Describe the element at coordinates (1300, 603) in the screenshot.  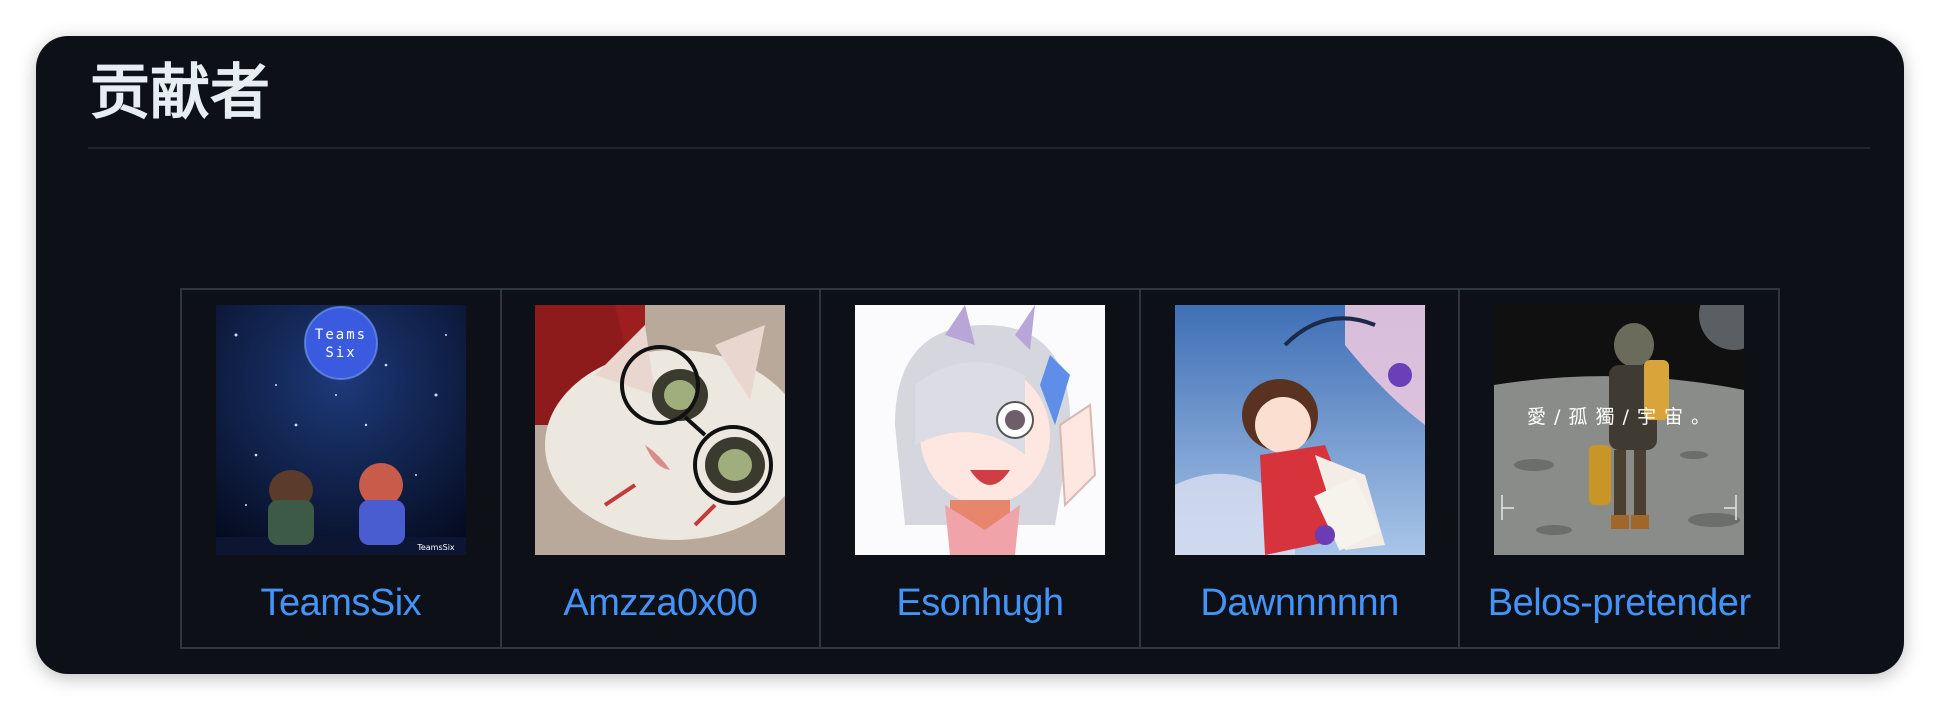
I see `contributor-name: Dawnnnnnn` at that location.